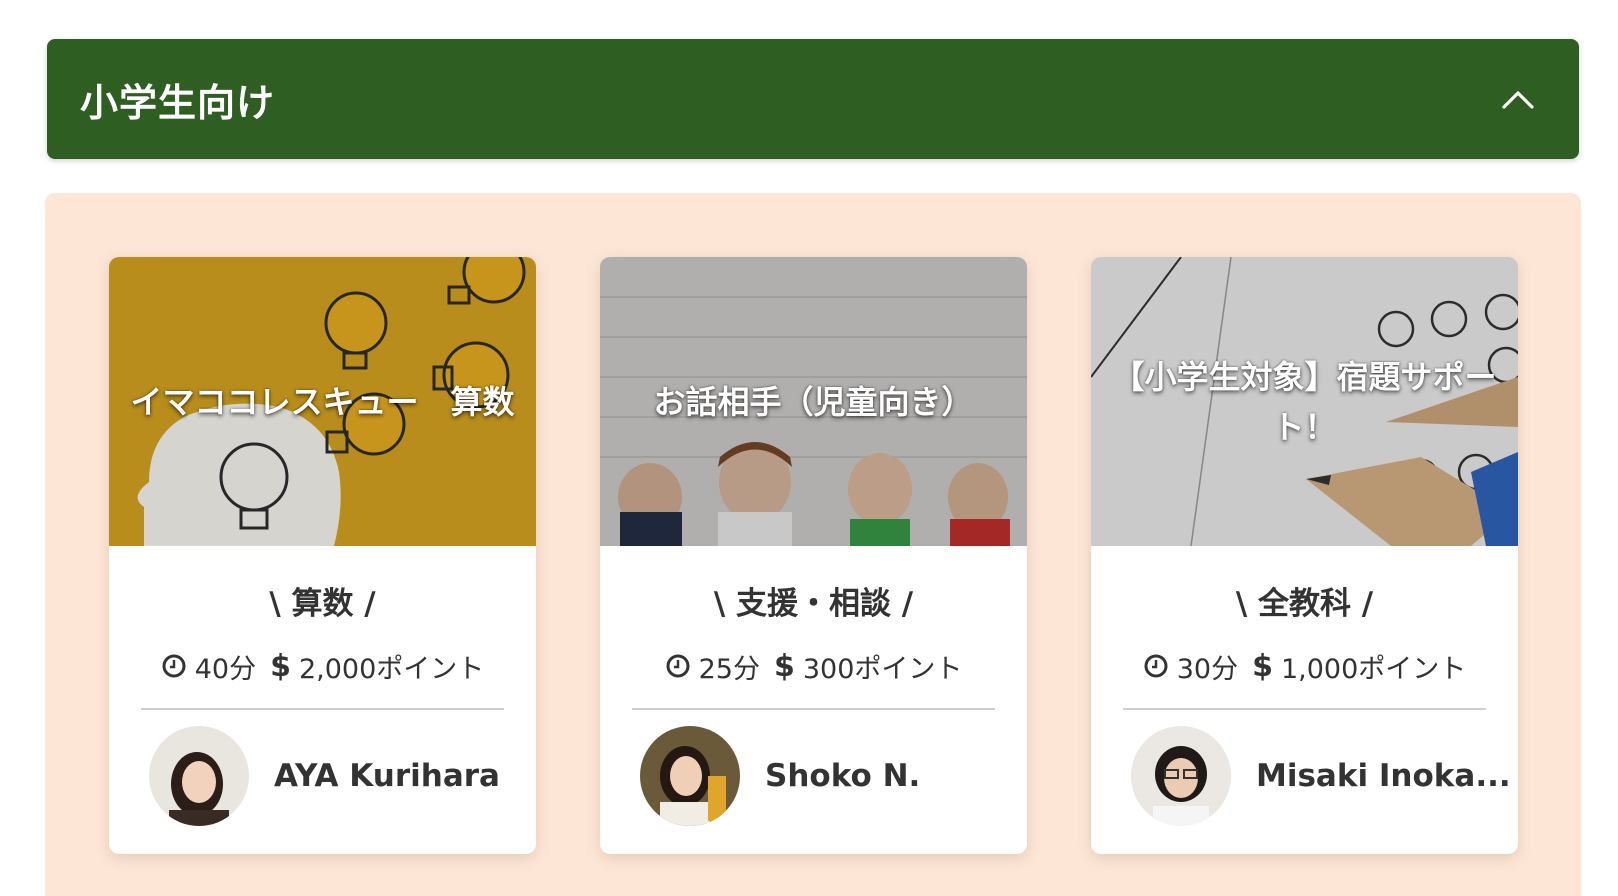 The height and width of the screenshot is (896, 1618). I want to click on lesson-title: 【小学生対象】宿題サポート！, so click(1304, 401).